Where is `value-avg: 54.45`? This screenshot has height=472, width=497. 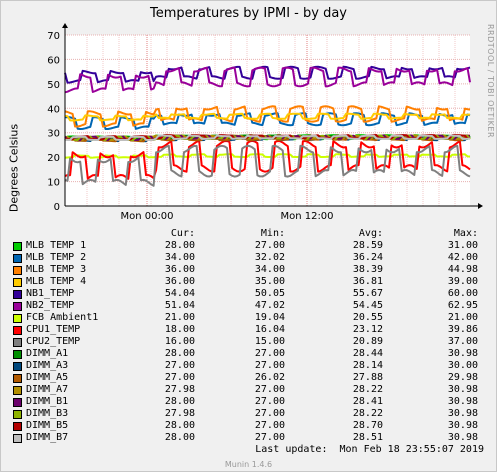
value-avg: 54.45 is located at coordinates (367, 305).